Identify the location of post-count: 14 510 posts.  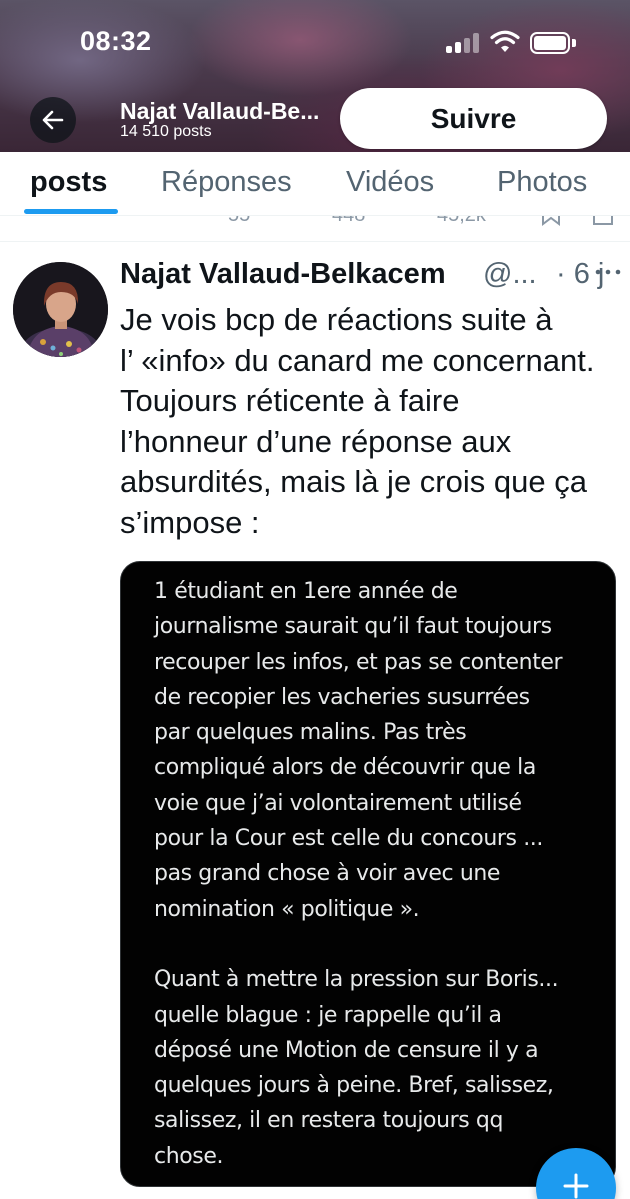
(166, 131).